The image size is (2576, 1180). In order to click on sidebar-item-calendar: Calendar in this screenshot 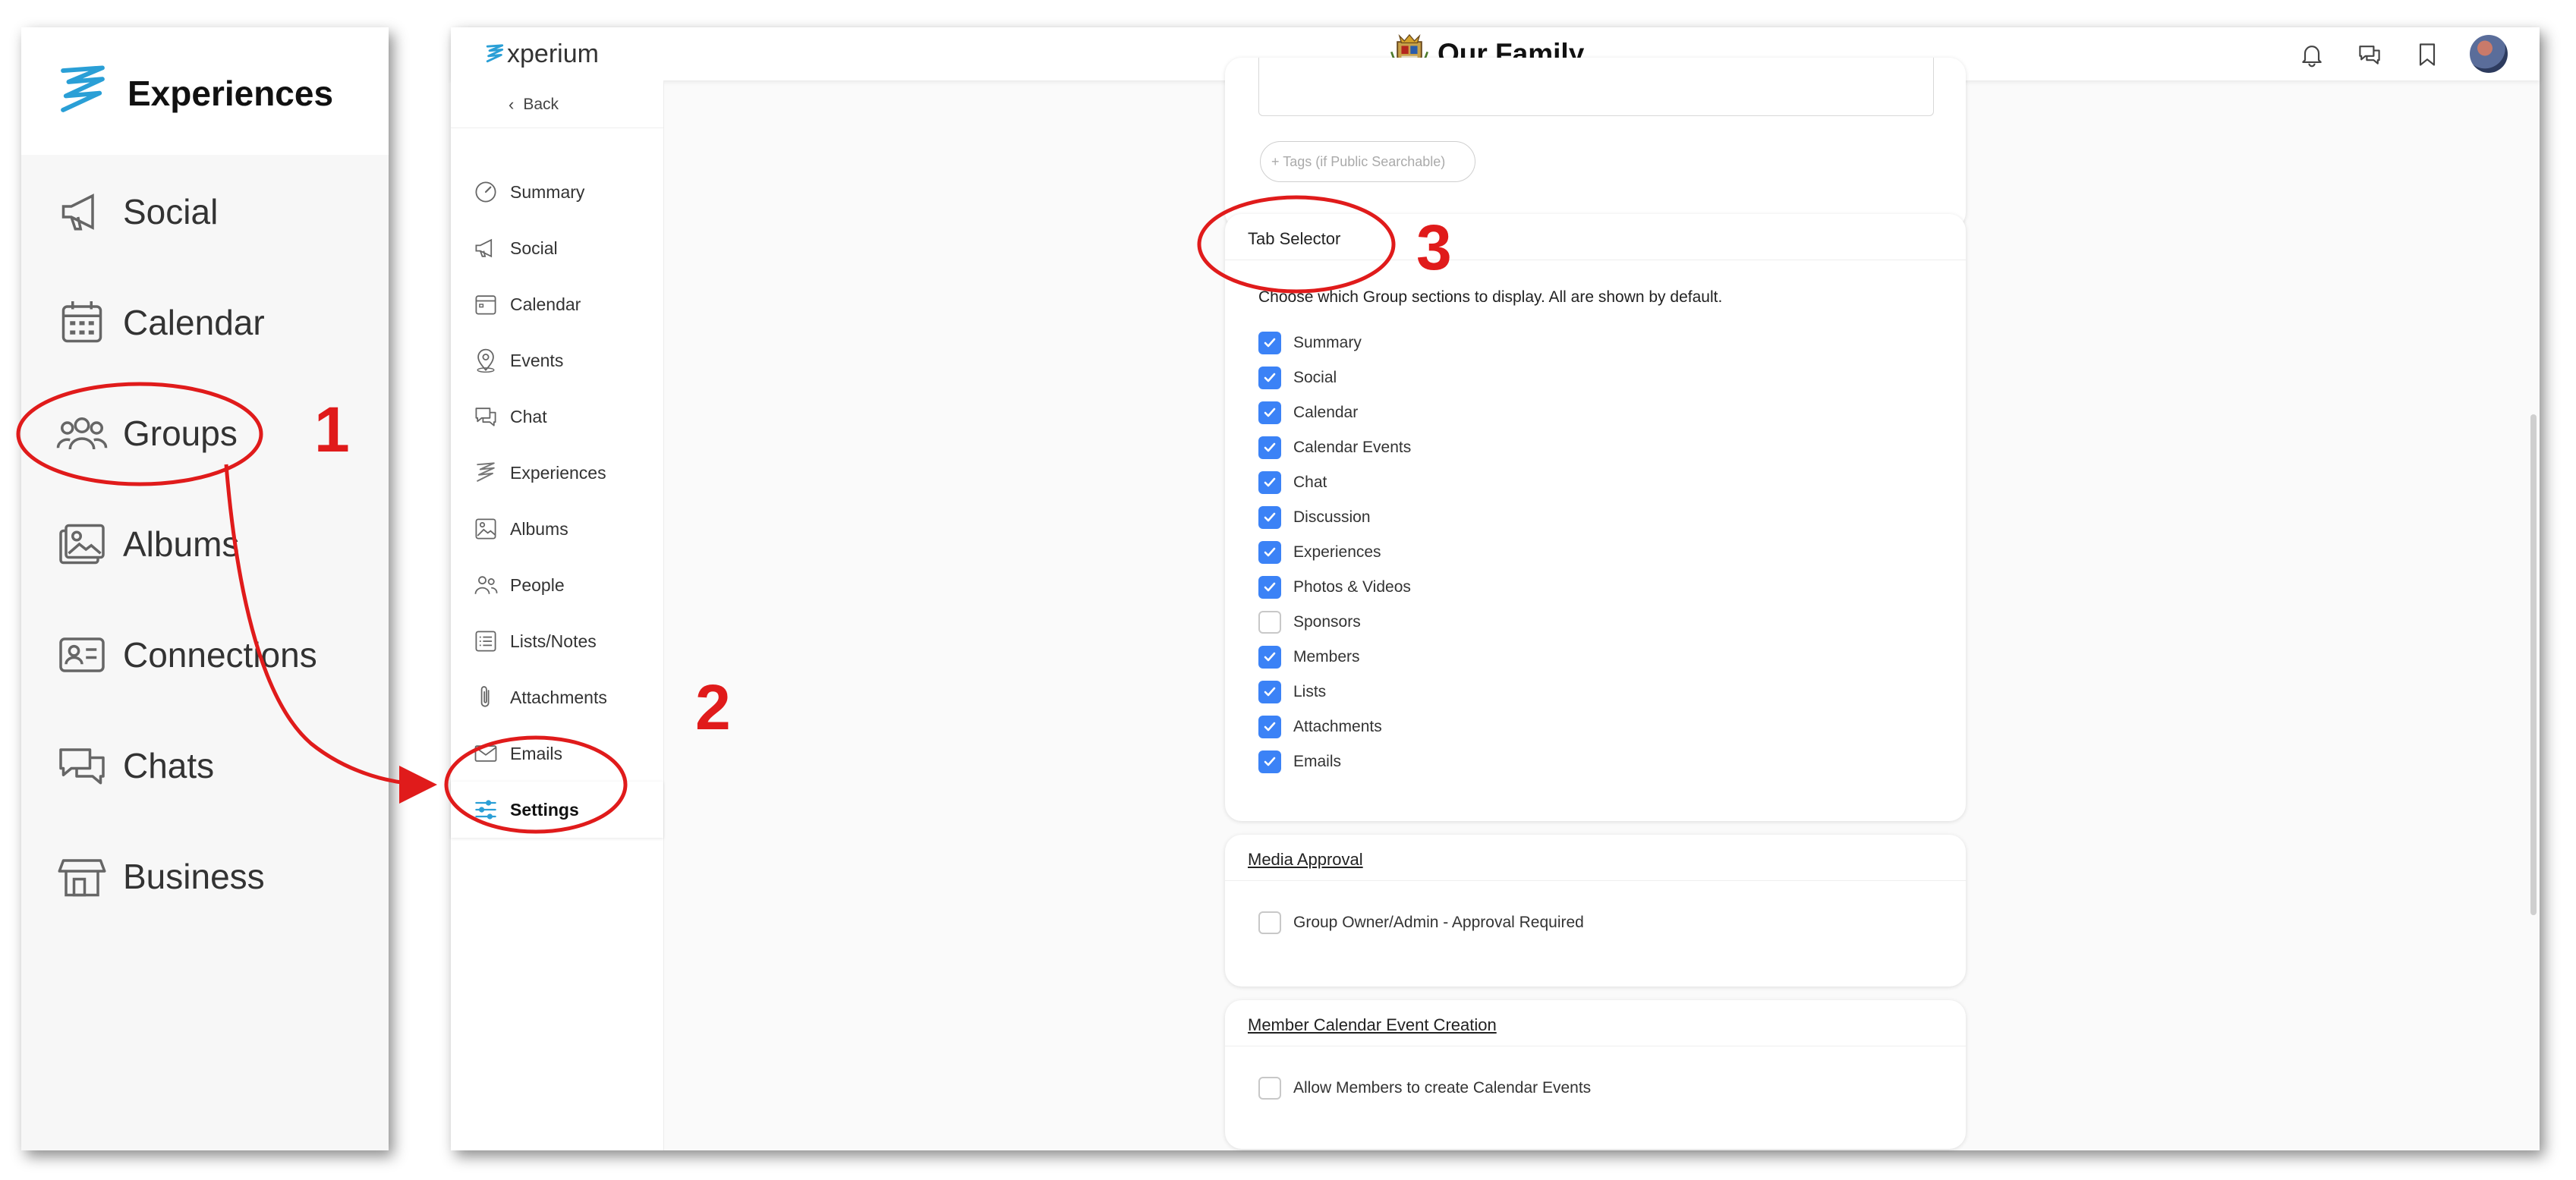, I will do `click(526, 304)`.